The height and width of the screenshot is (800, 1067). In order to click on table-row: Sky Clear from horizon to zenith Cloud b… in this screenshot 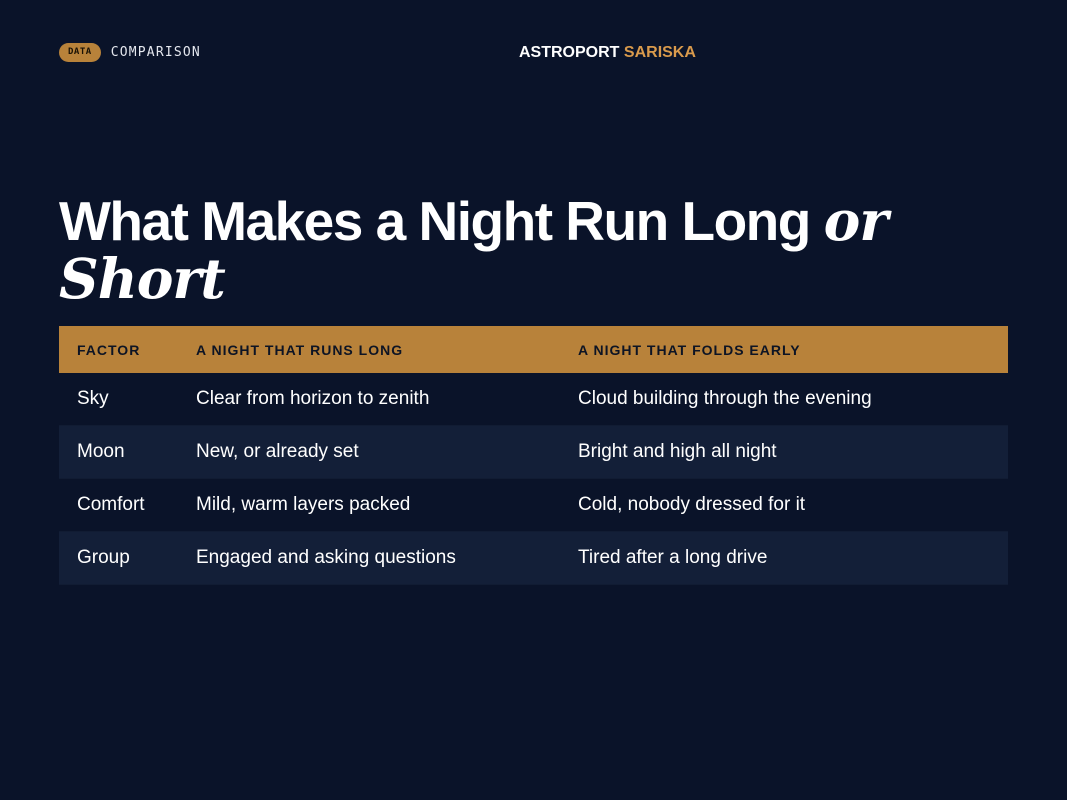, I will do `click(533, 399)`.